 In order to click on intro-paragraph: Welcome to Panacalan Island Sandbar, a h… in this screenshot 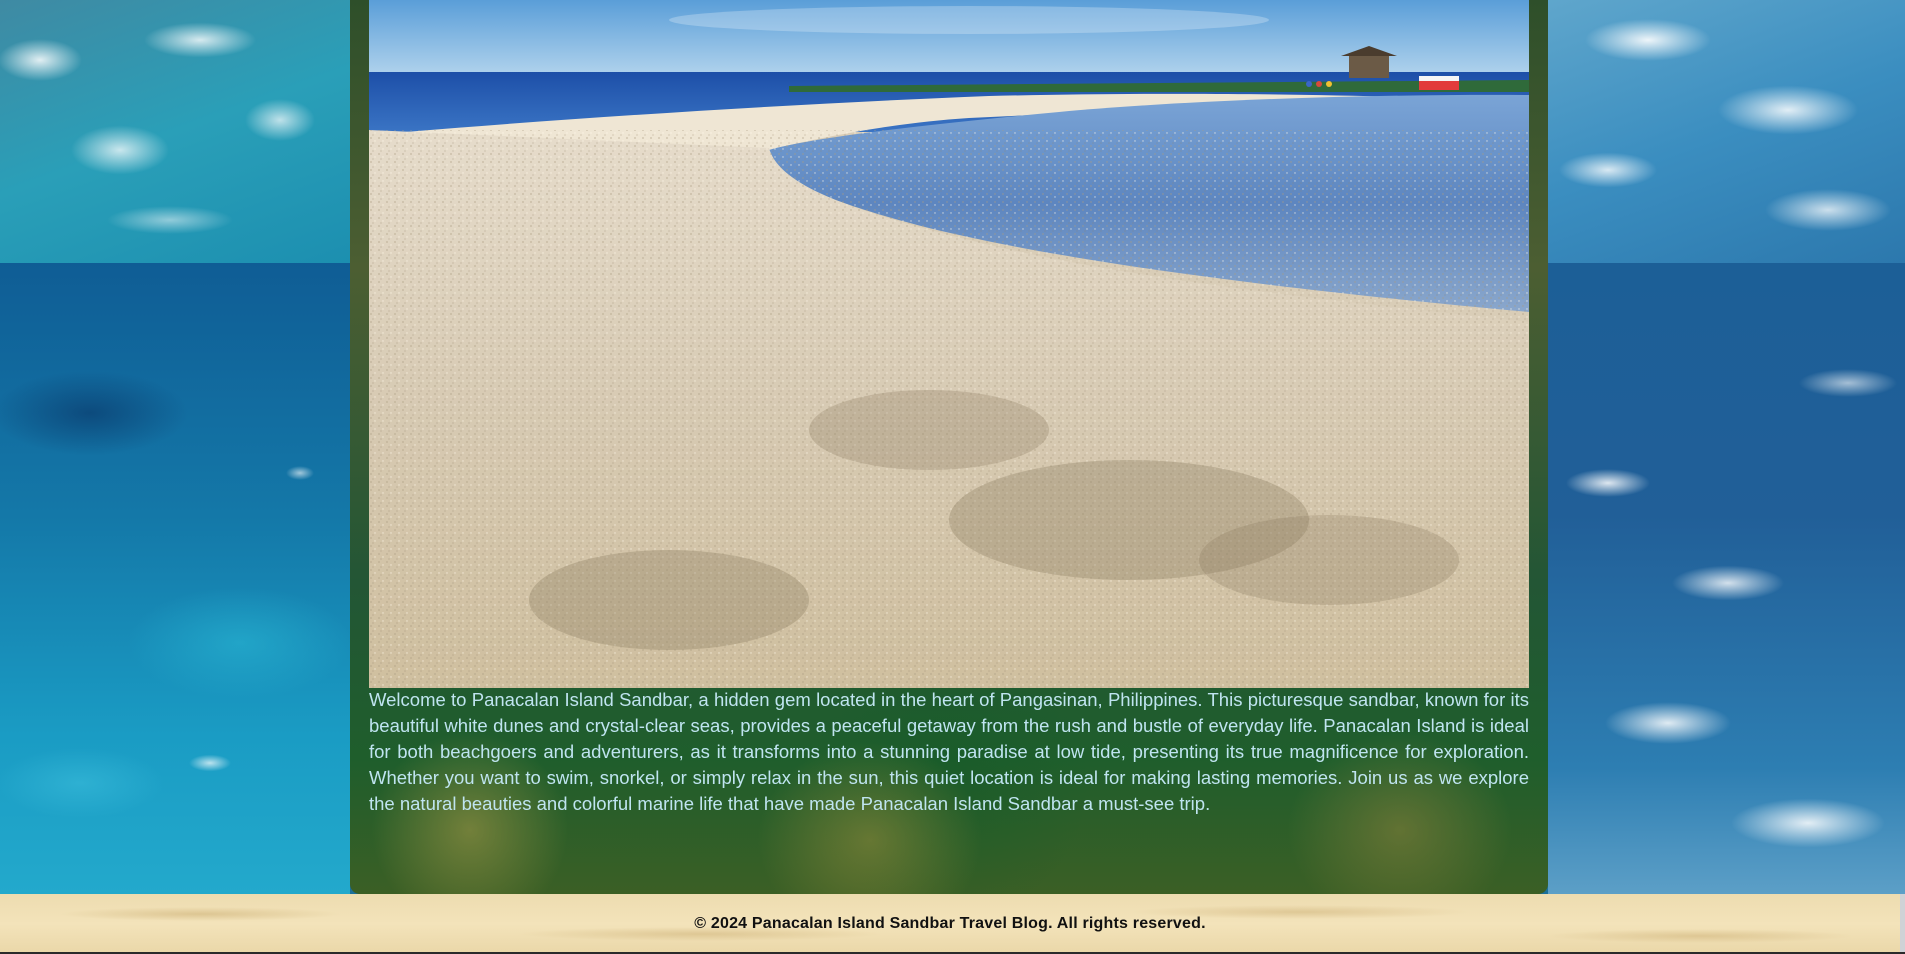, I will do `click(949, 751)`.